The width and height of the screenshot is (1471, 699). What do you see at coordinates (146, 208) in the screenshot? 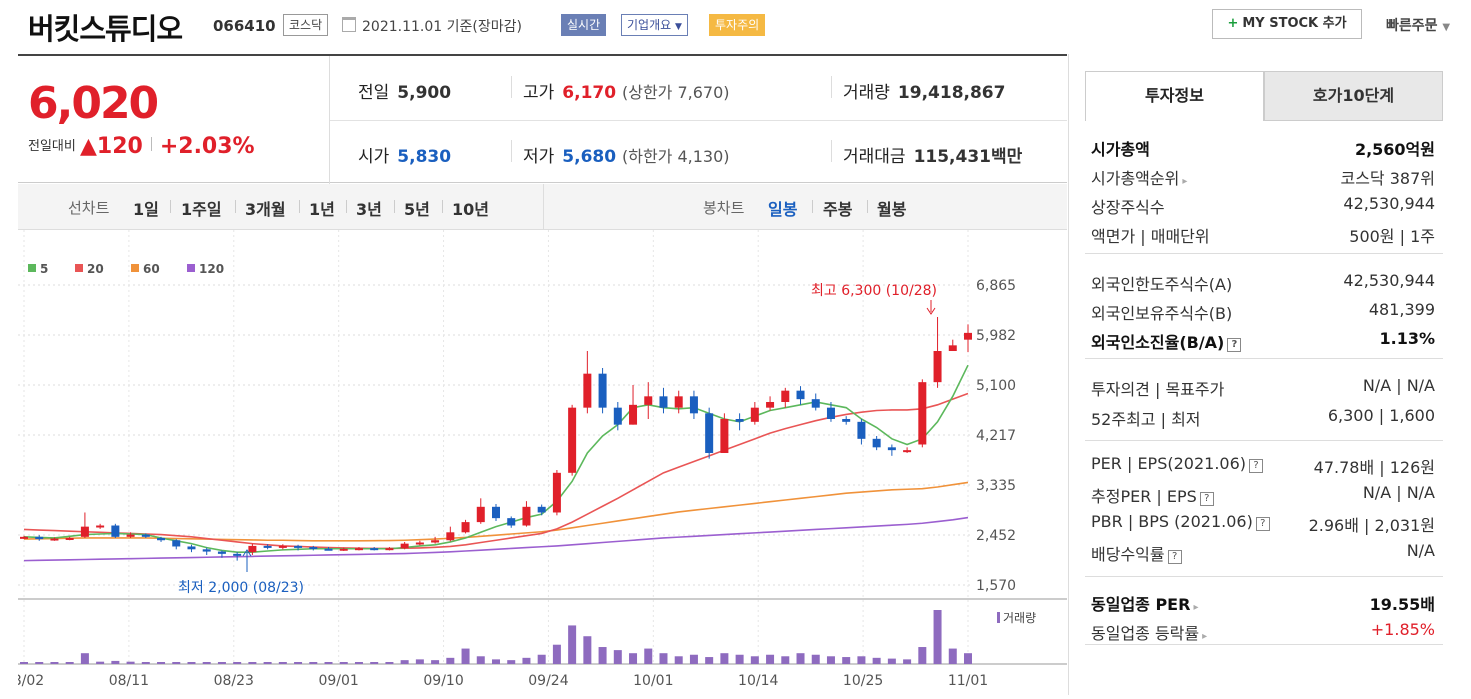
I see `tab-1d: 1일` at bounding box center [146, 208].